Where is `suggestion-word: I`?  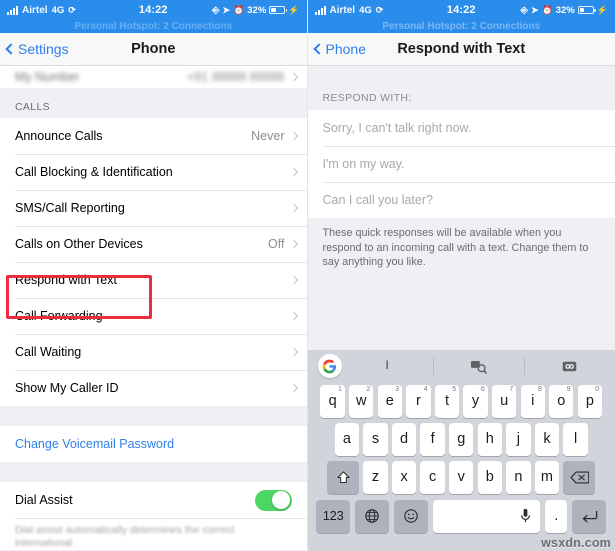 suggestion-word: I is located at coordinates (387, 366).